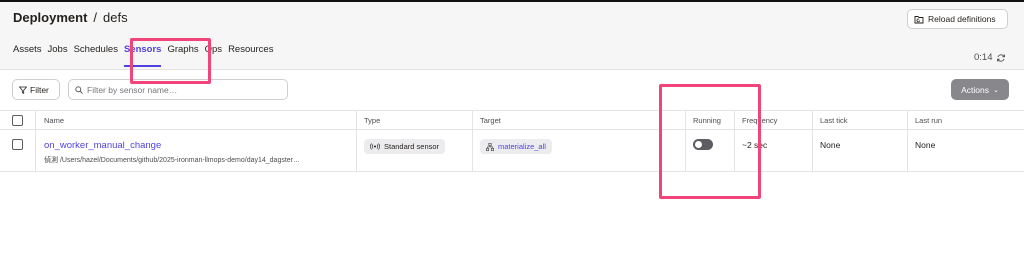 This screenshot has height=254, width=1024. Describe the element at coordinates (834, 120) in the screenshot. I see `column-header-last-tick: Last tick` at that location.